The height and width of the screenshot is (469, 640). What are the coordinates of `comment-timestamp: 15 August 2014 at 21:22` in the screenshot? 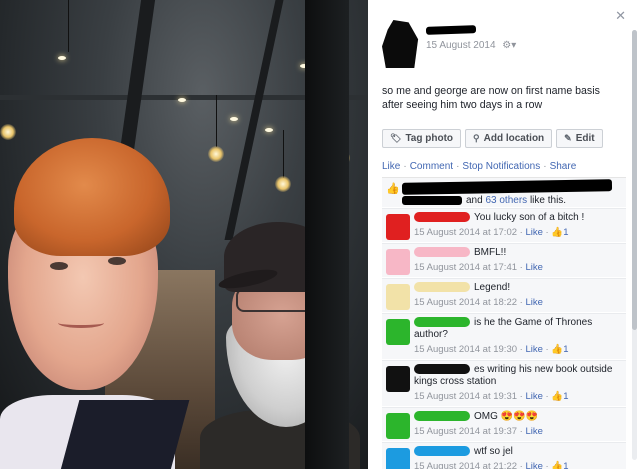 It's located at (465, 465).